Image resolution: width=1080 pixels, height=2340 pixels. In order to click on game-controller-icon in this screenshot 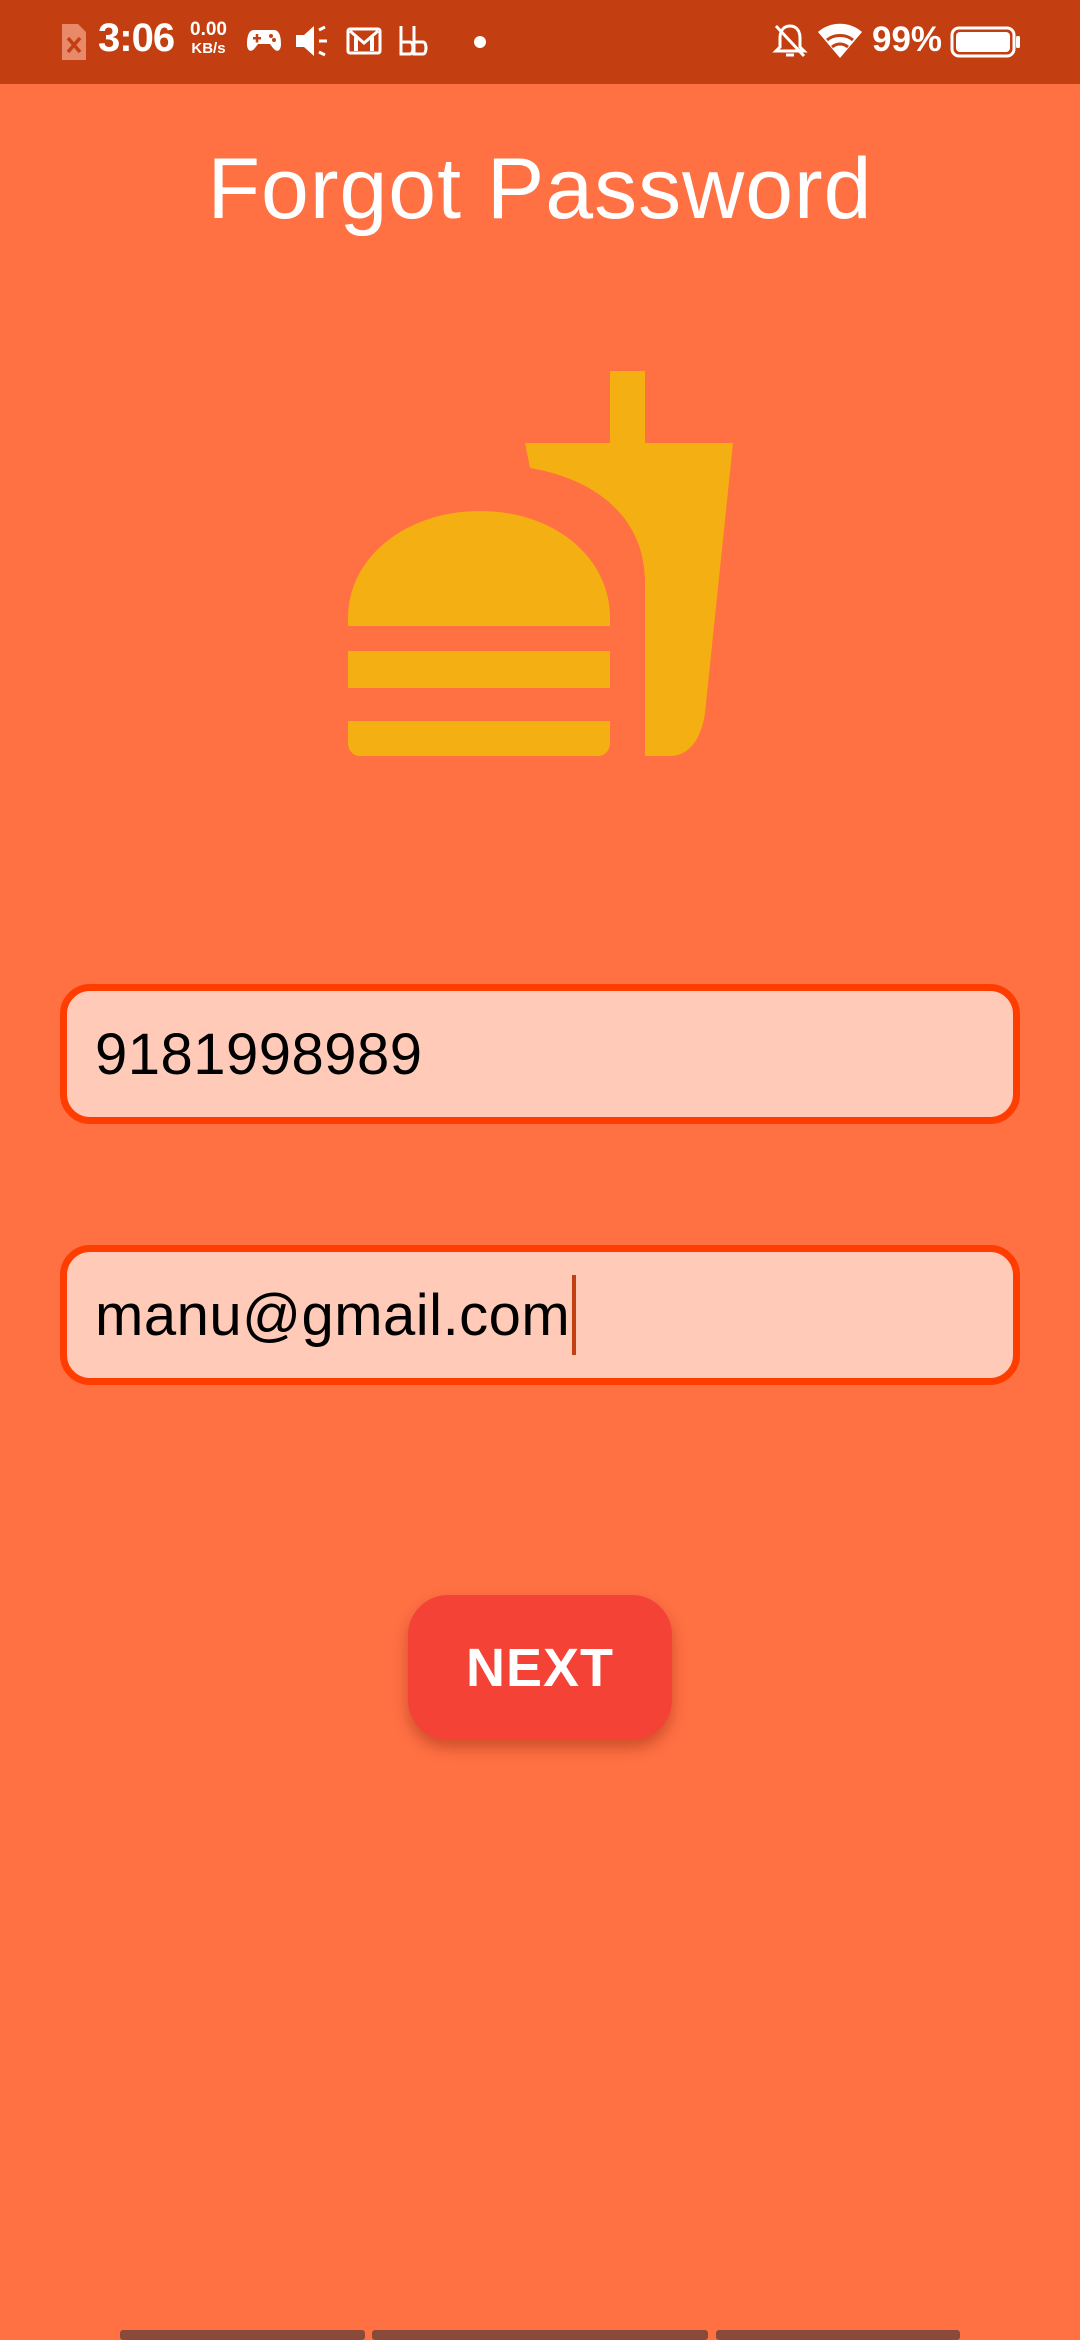, I will do `click(264, 40)`.